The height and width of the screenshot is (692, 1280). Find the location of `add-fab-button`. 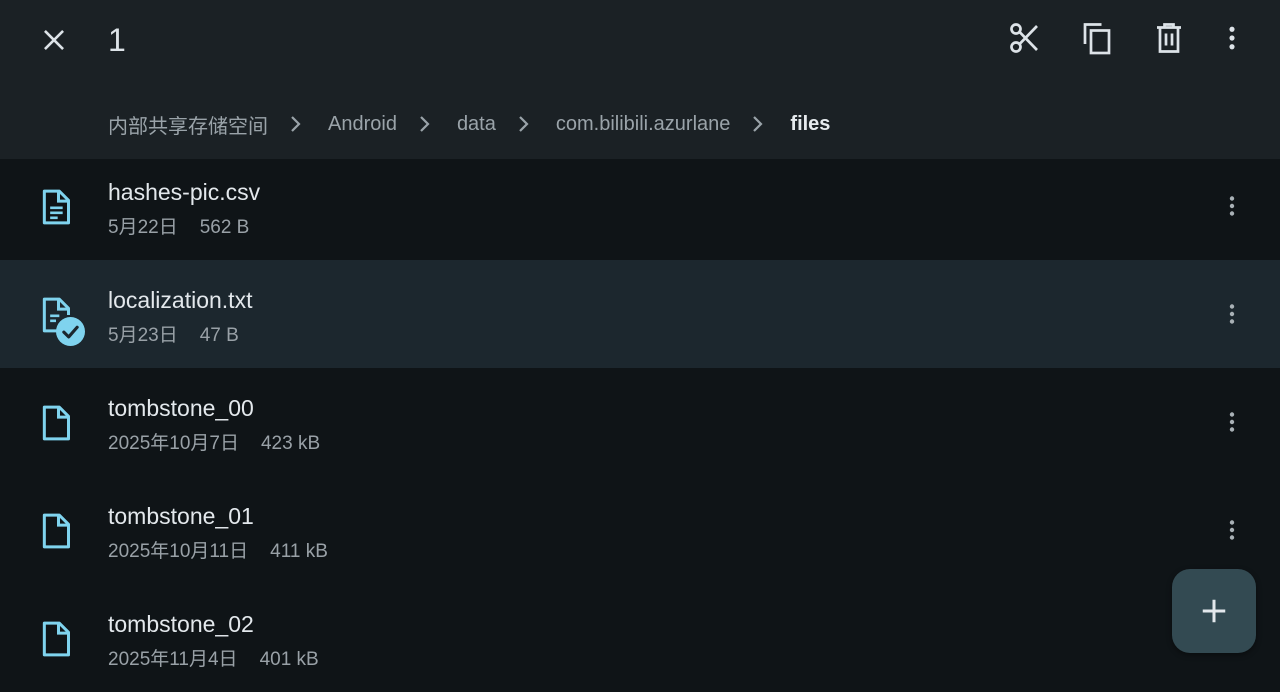

add-fab-button is located at coordinates (1214, 611).